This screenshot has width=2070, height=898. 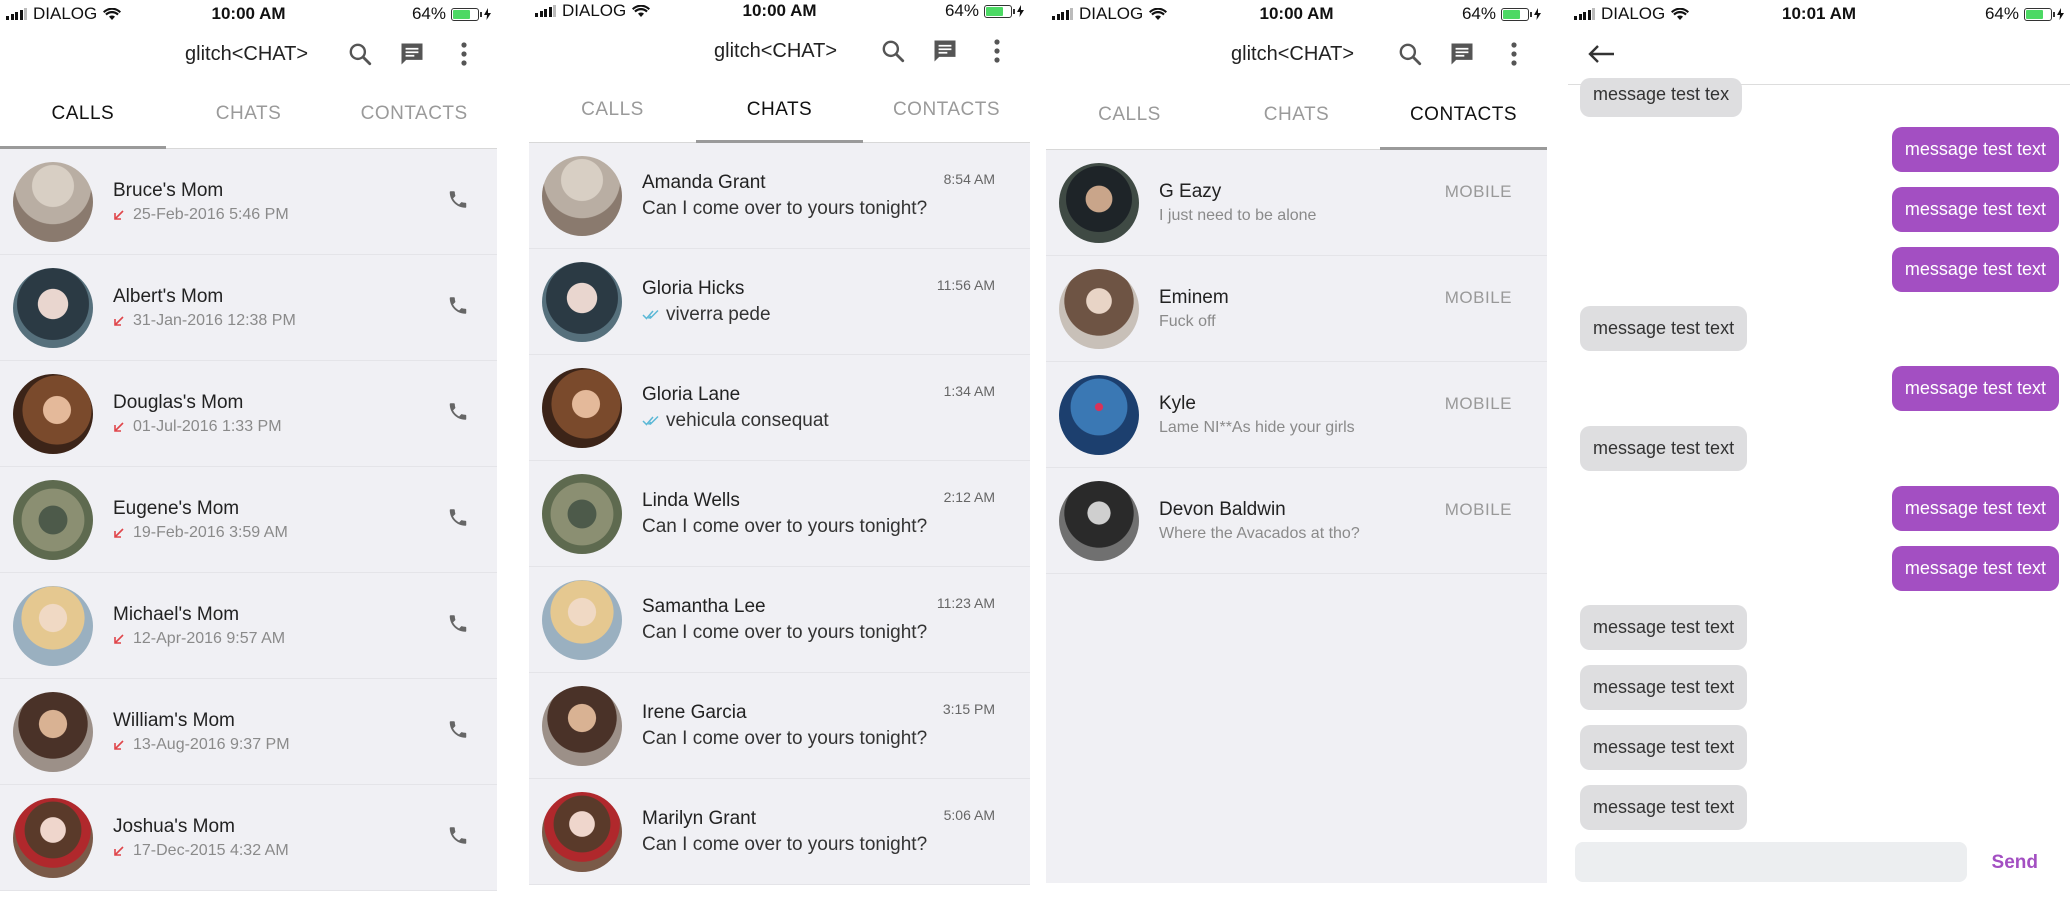 What do you see at coordinates (248, 202) in the screenshot?
I see `call-row: Bruce's Mom 25-Feb-2016 5:46 PM` at bounding box center [248, 202].